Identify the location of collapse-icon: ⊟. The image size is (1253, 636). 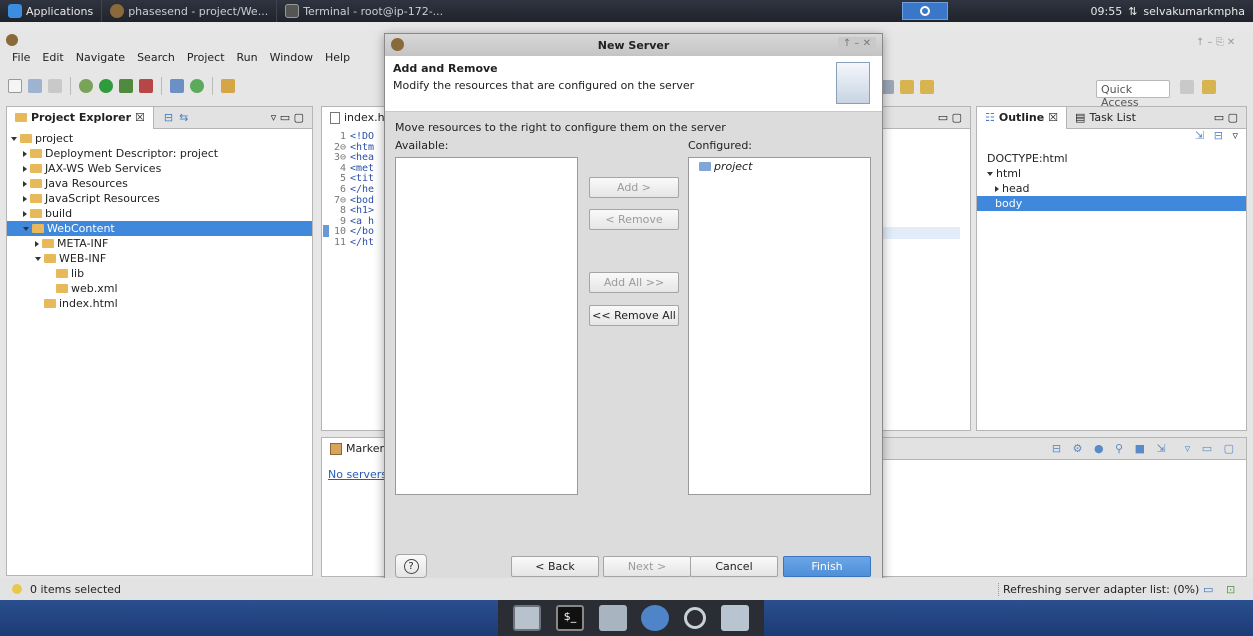
(1218, 135).